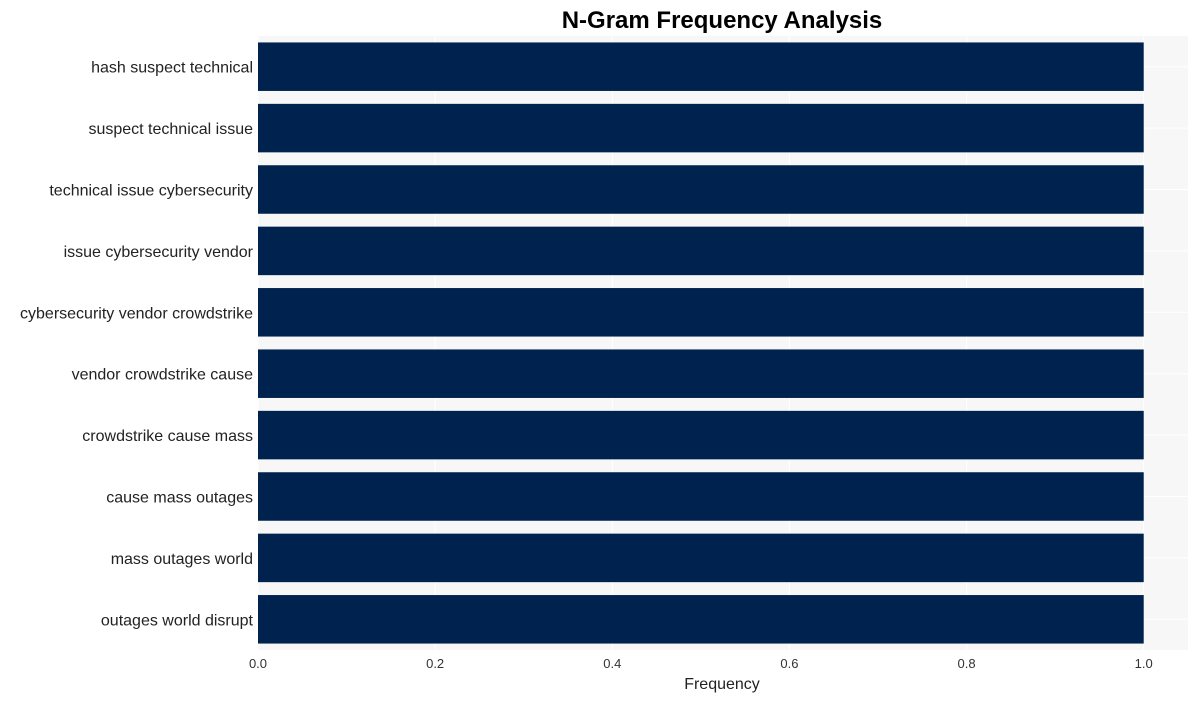 The width and height of the screenshot is (1197, 701). I want to click on x-tick-label: 0.6, so click(789, 663).